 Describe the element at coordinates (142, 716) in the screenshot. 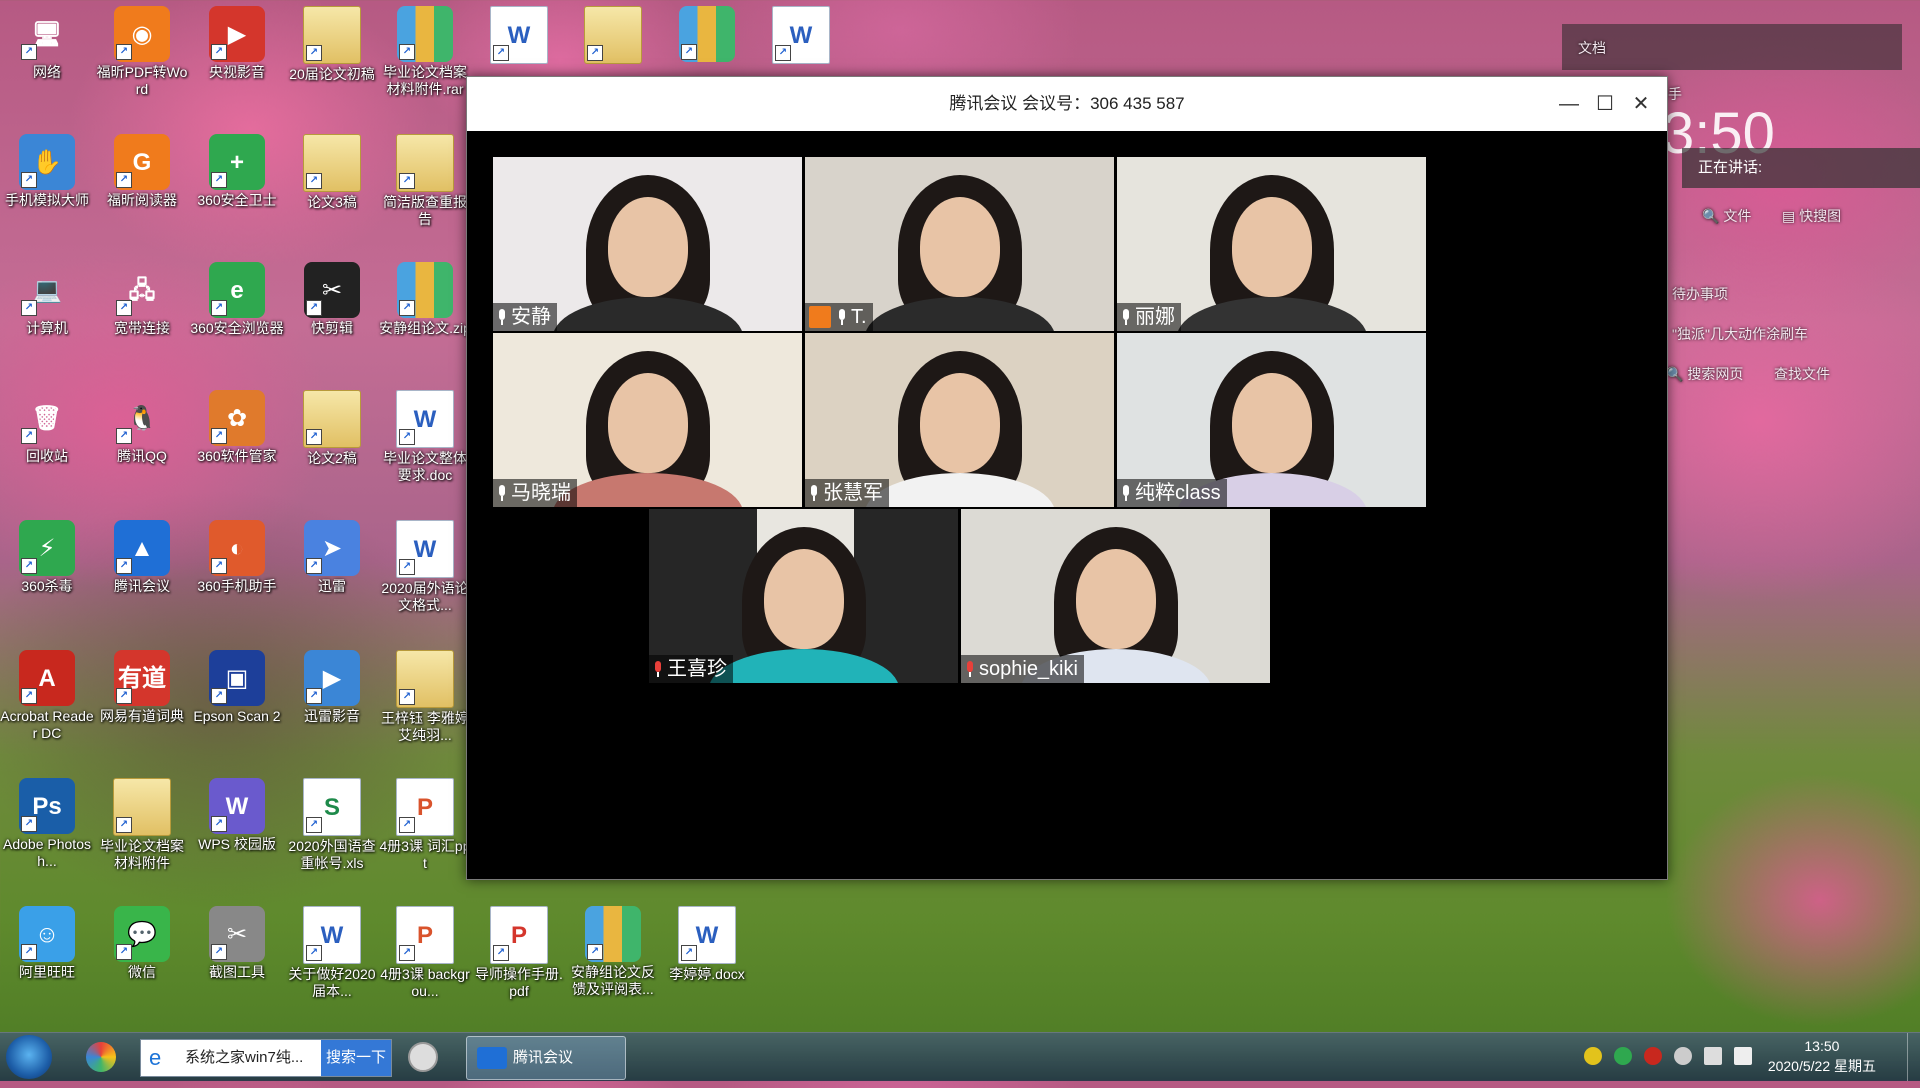

I see `desktop-icon-label: 网易有道词典` at that location.